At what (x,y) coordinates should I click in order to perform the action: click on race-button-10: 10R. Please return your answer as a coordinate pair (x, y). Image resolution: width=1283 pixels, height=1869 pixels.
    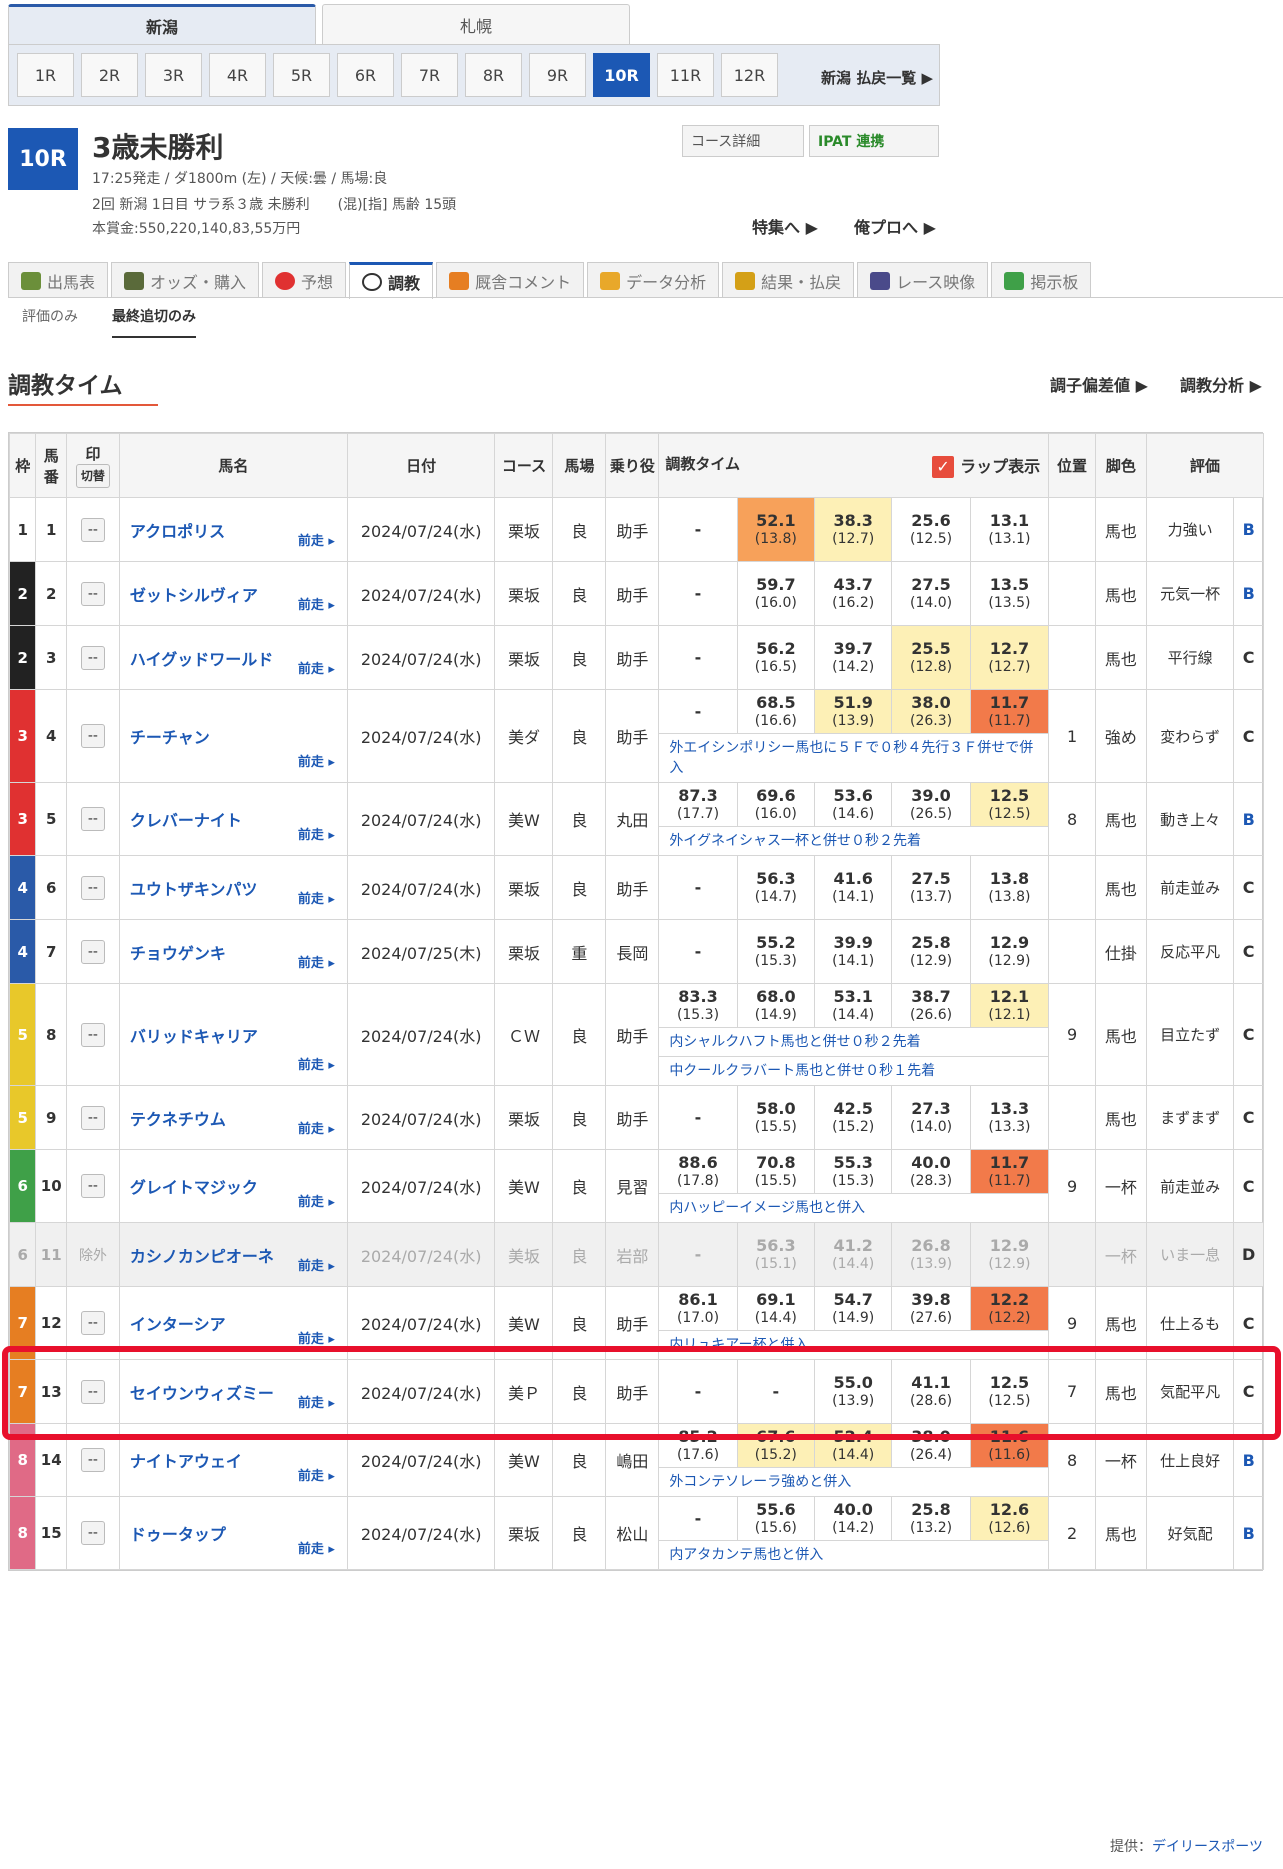
    Looking at the image, I should click on (621, 75).